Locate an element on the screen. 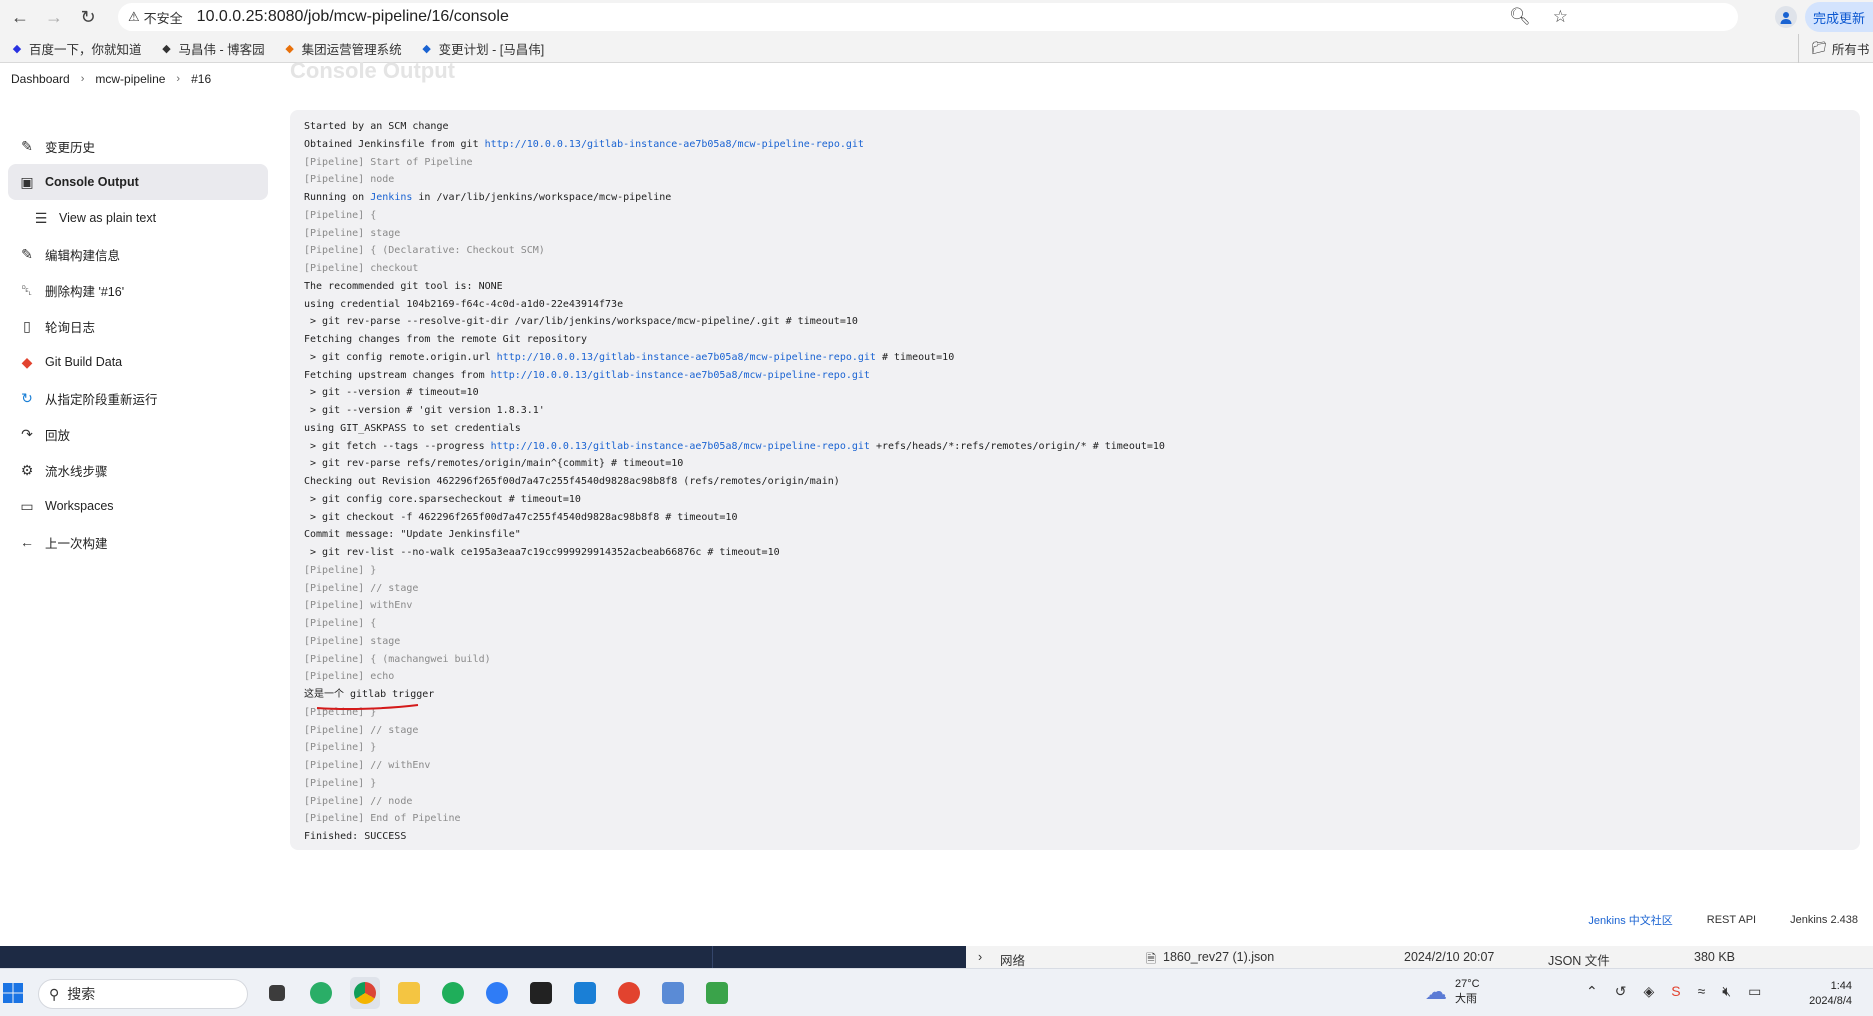 This screenshot has width=1873, height=1016. all-bookmarks-folder: 📁︎ 所有书 is located at coordinates (1835, 48).